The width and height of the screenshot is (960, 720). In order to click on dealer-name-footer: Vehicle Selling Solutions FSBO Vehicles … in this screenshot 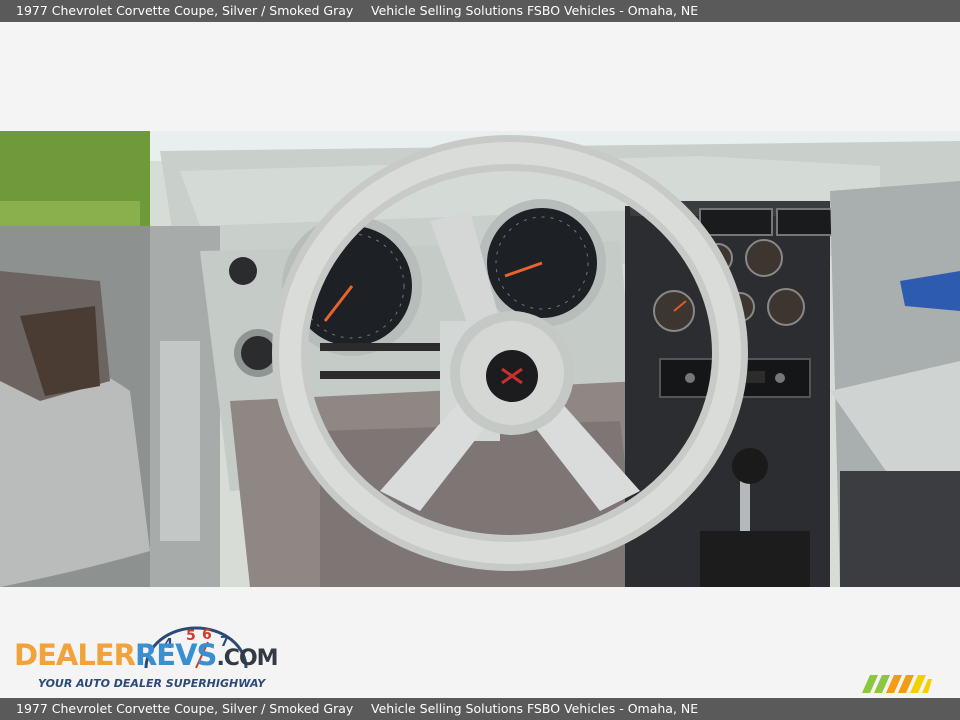, I will do `click(535, 708)`.